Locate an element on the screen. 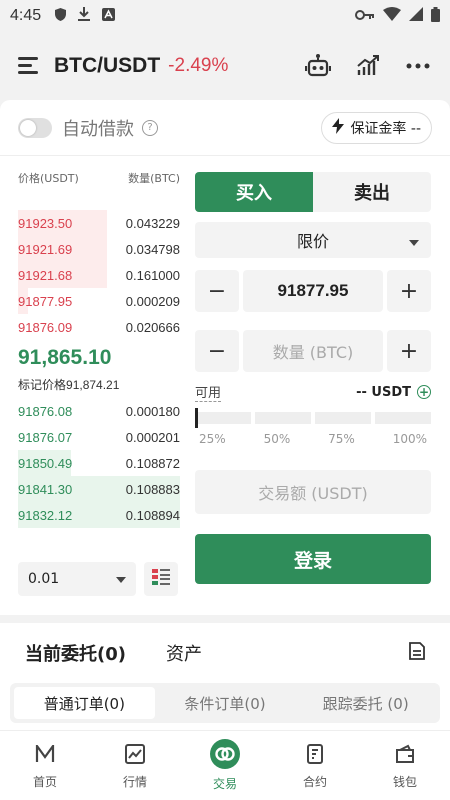  bid-price: 91876.07 is located at coordinates (45, 437).